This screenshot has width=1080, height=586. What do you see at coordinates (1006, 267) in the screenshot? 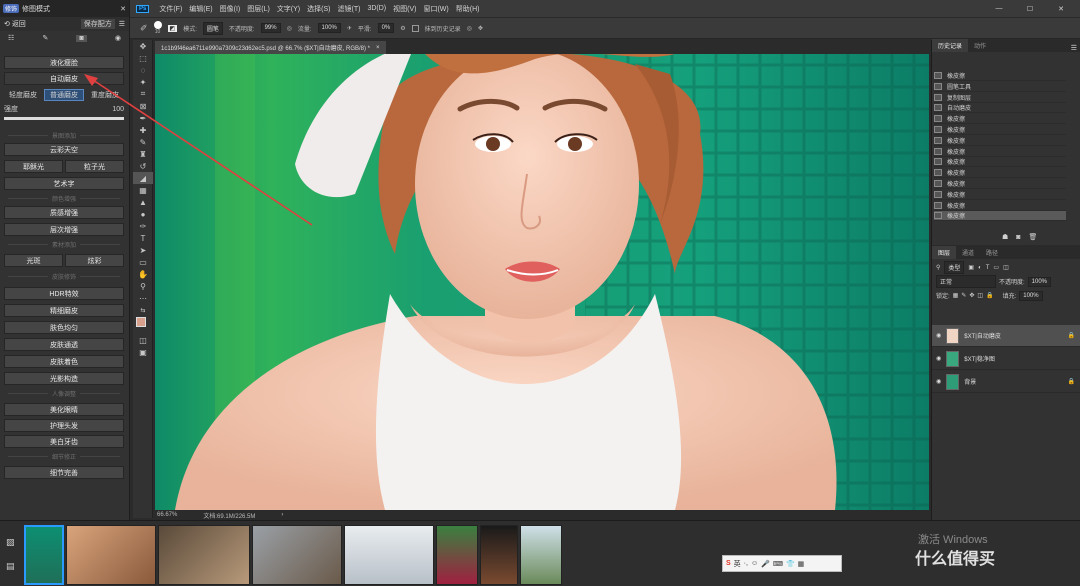
I see `filter-smart-icon: ◫` at bounding box center [1006, 267].